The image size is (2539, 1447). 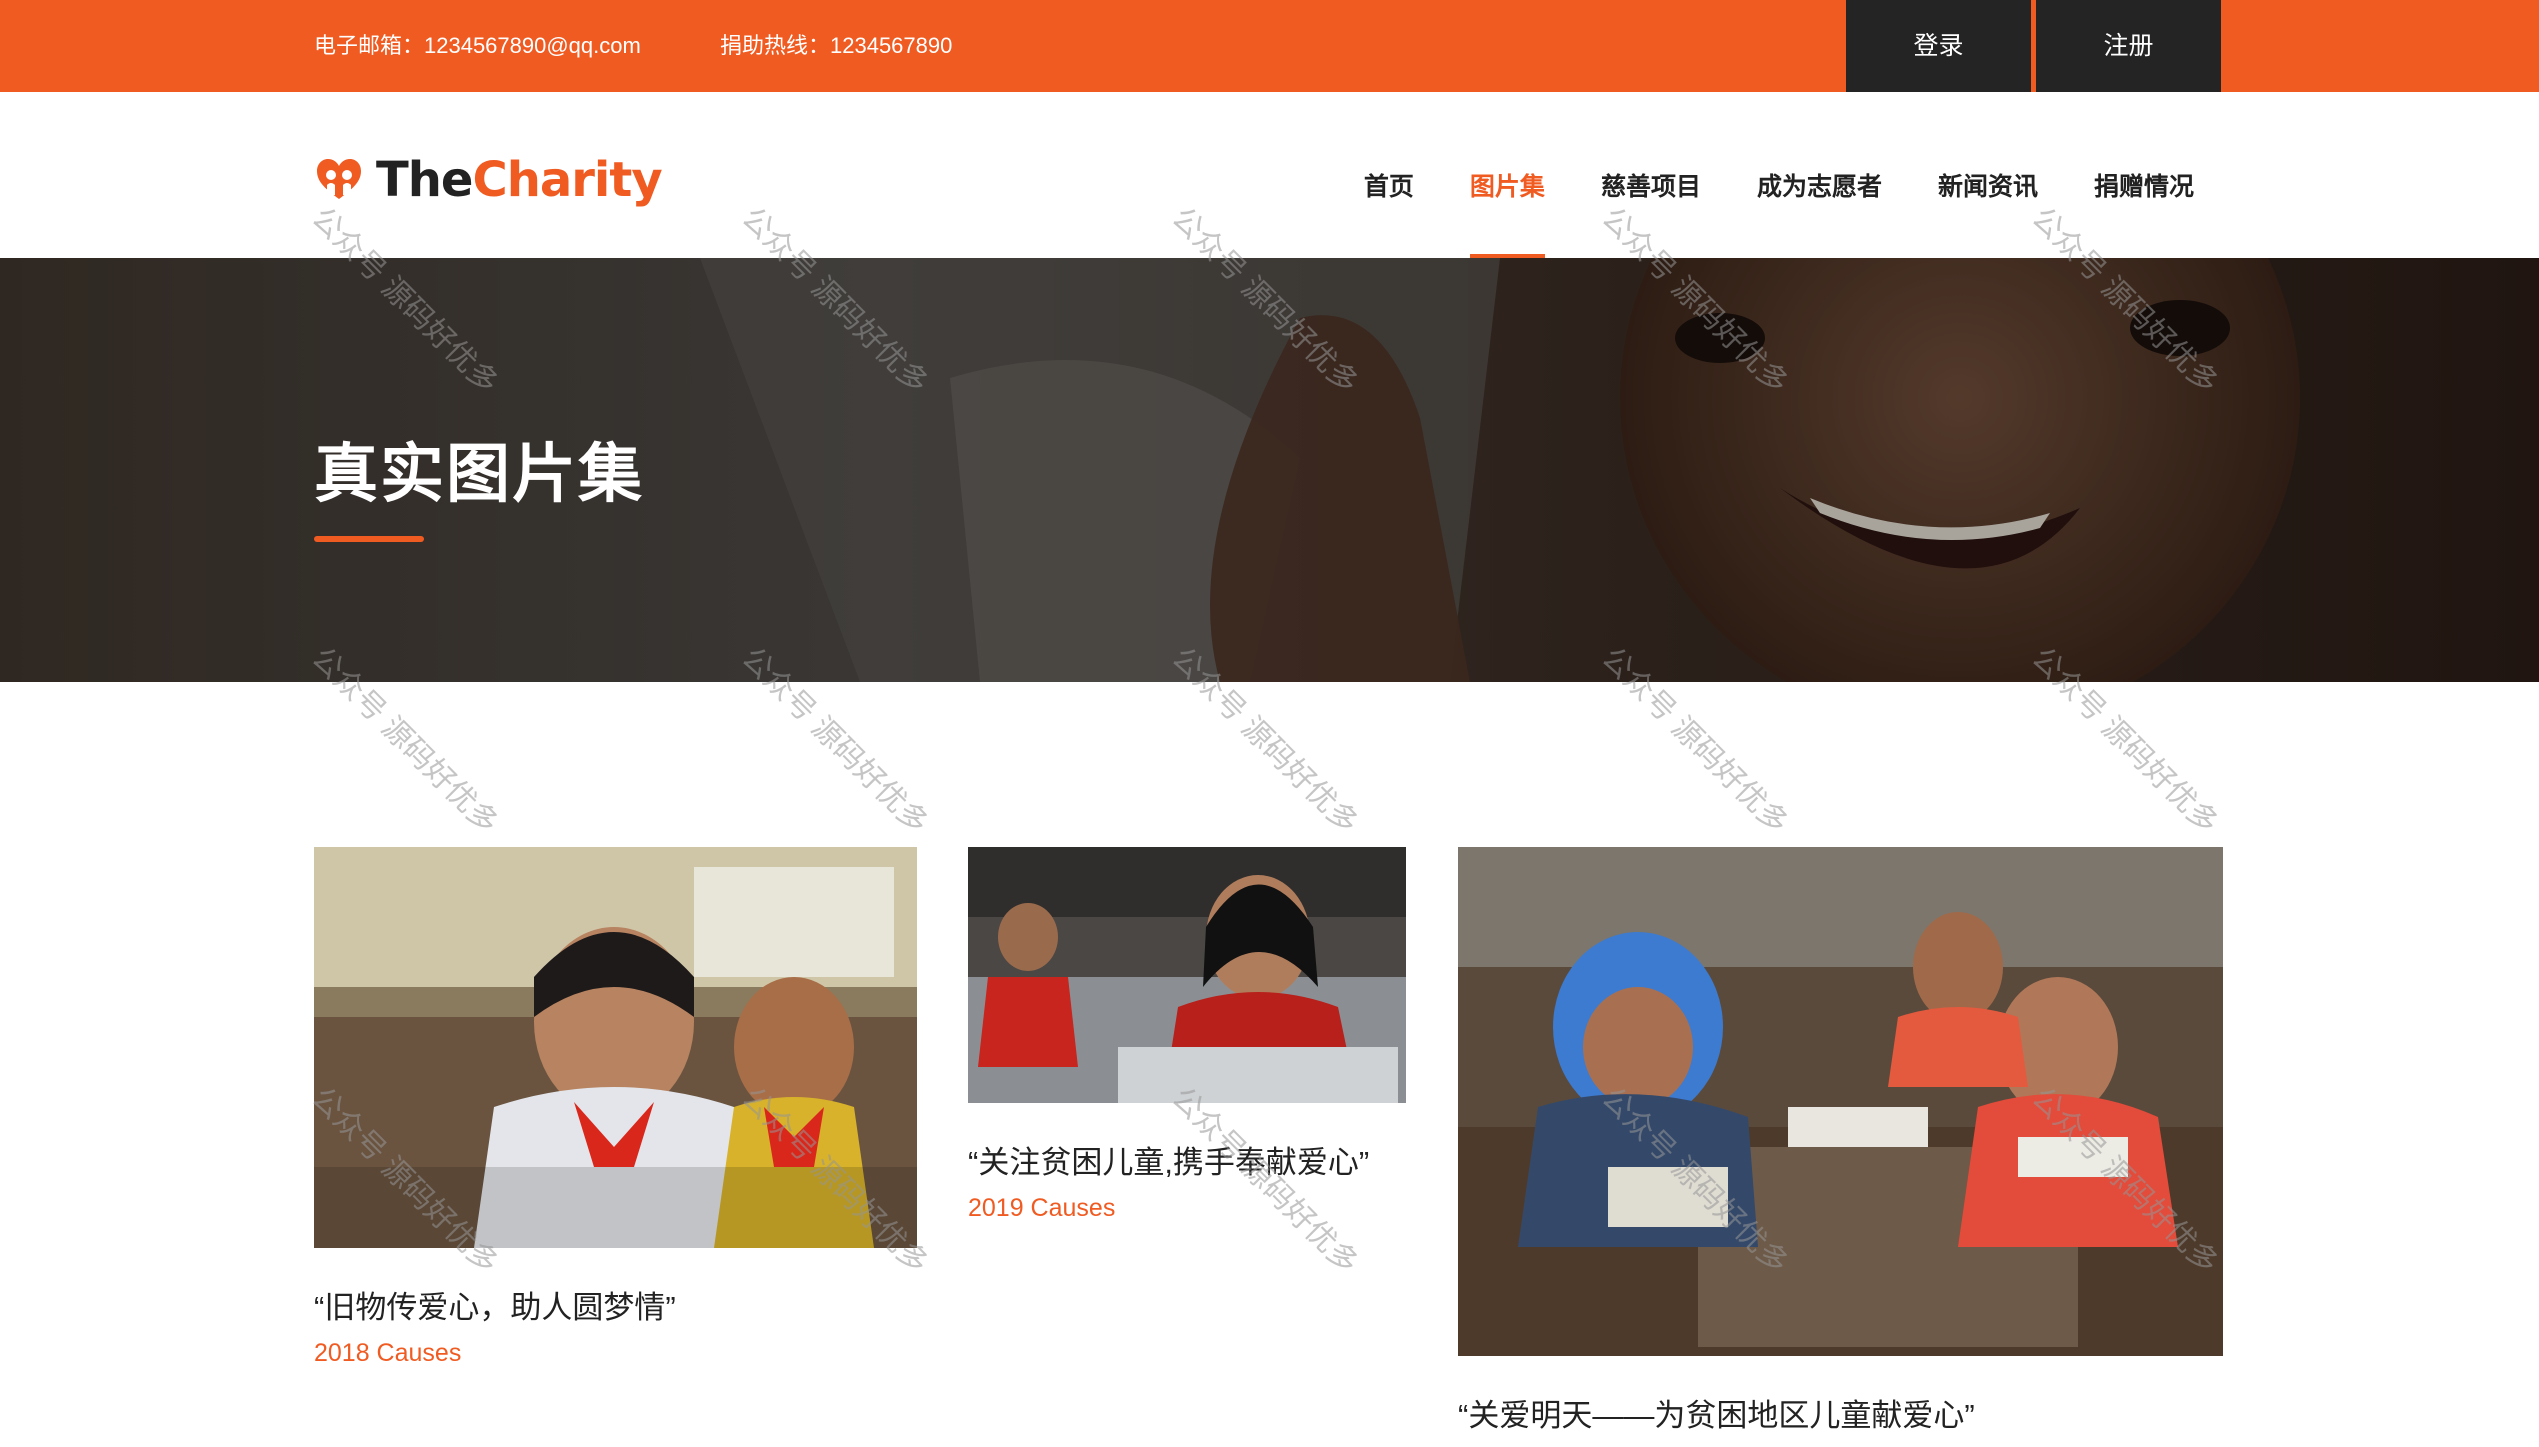 What do you see at coordinates (1988, 175) in the screenshot?
I see `nav-news: 新闻资讯` at bounding box center [1988, 175].